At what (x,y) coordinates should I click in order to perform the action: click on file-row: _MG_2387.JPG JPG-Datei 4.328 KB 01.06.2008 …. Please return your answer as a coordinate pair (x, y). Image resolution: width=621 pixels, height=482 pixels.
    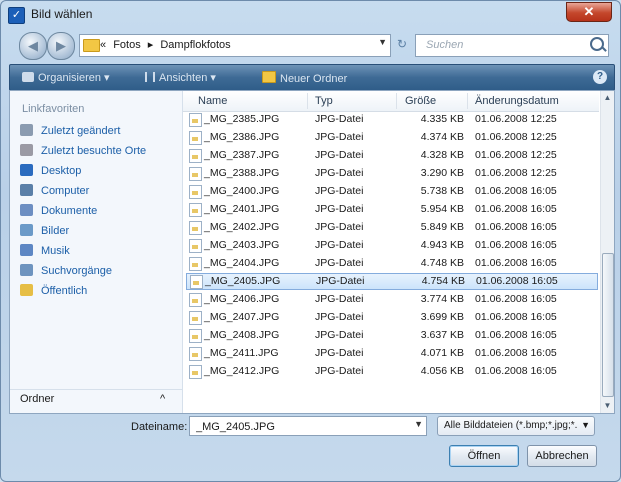
    Looking at the image, I should click on (391, 156).